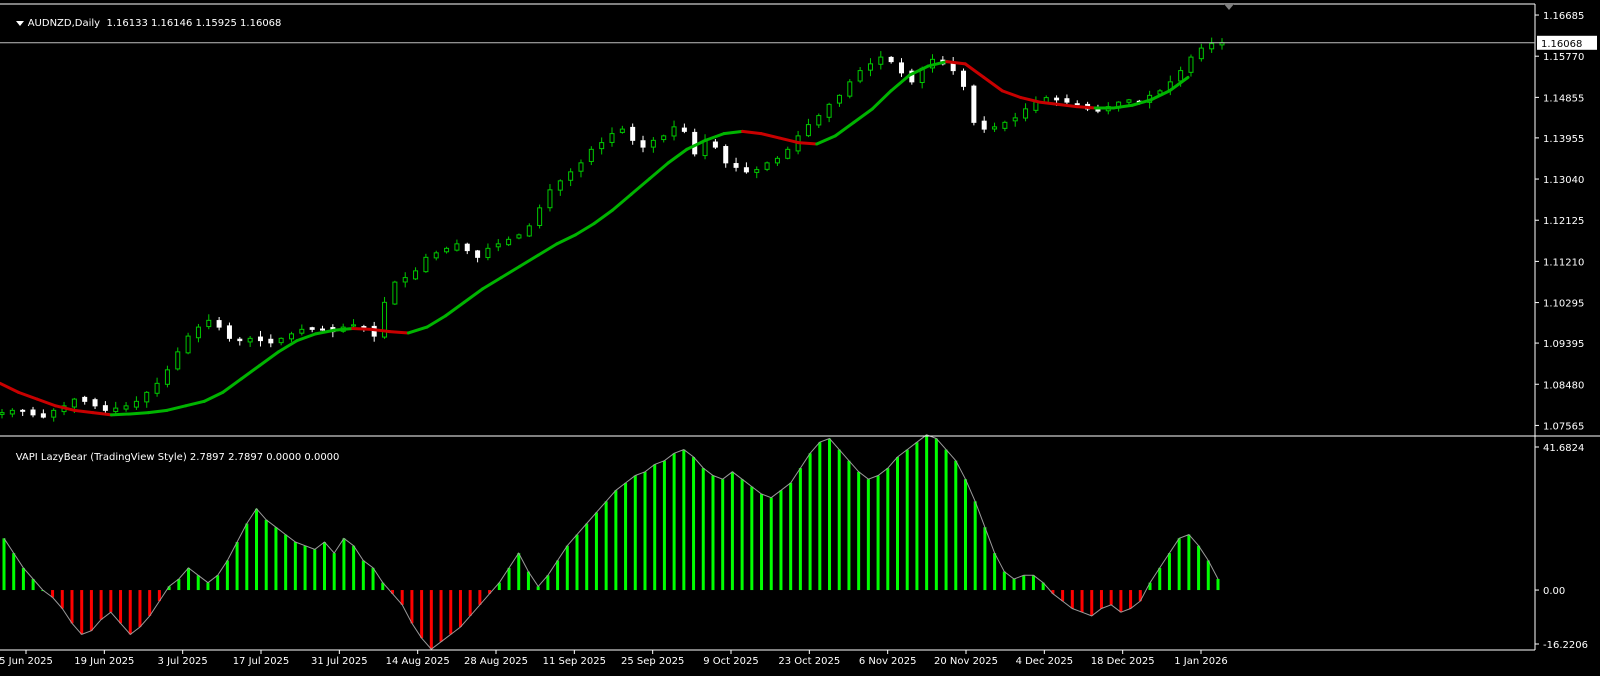  I want to click on time-tick-label: 3 Jul 2025, so click(183, 661).